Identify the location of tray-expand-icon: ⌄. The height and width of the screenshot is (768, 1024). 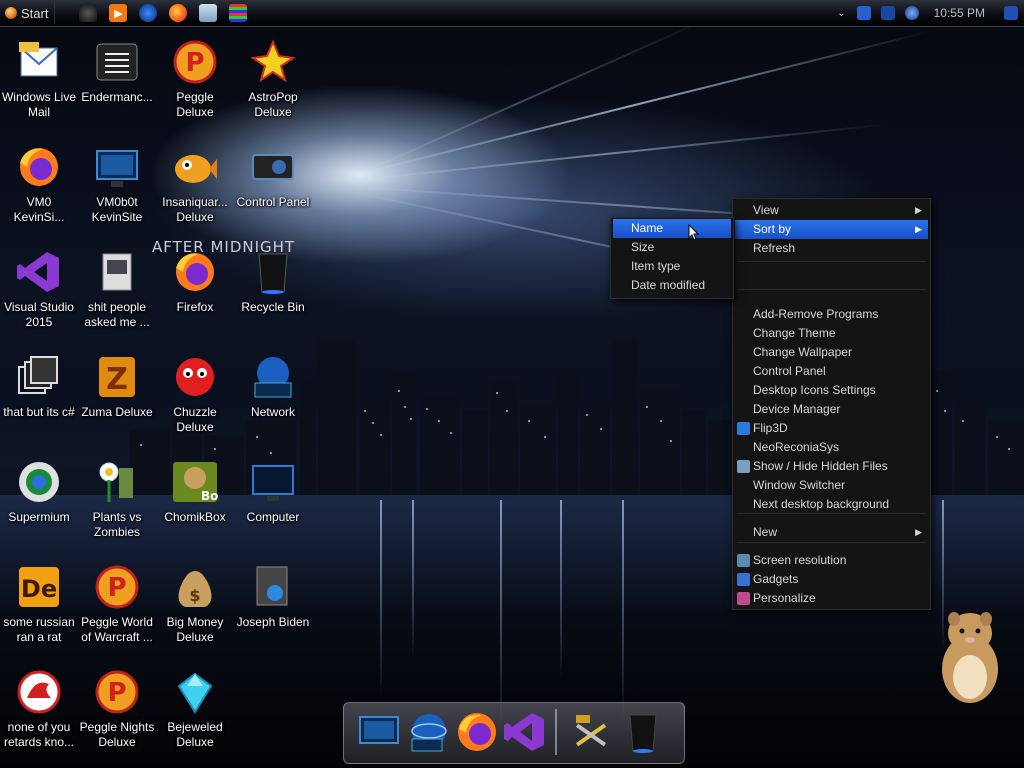
(841, 13).